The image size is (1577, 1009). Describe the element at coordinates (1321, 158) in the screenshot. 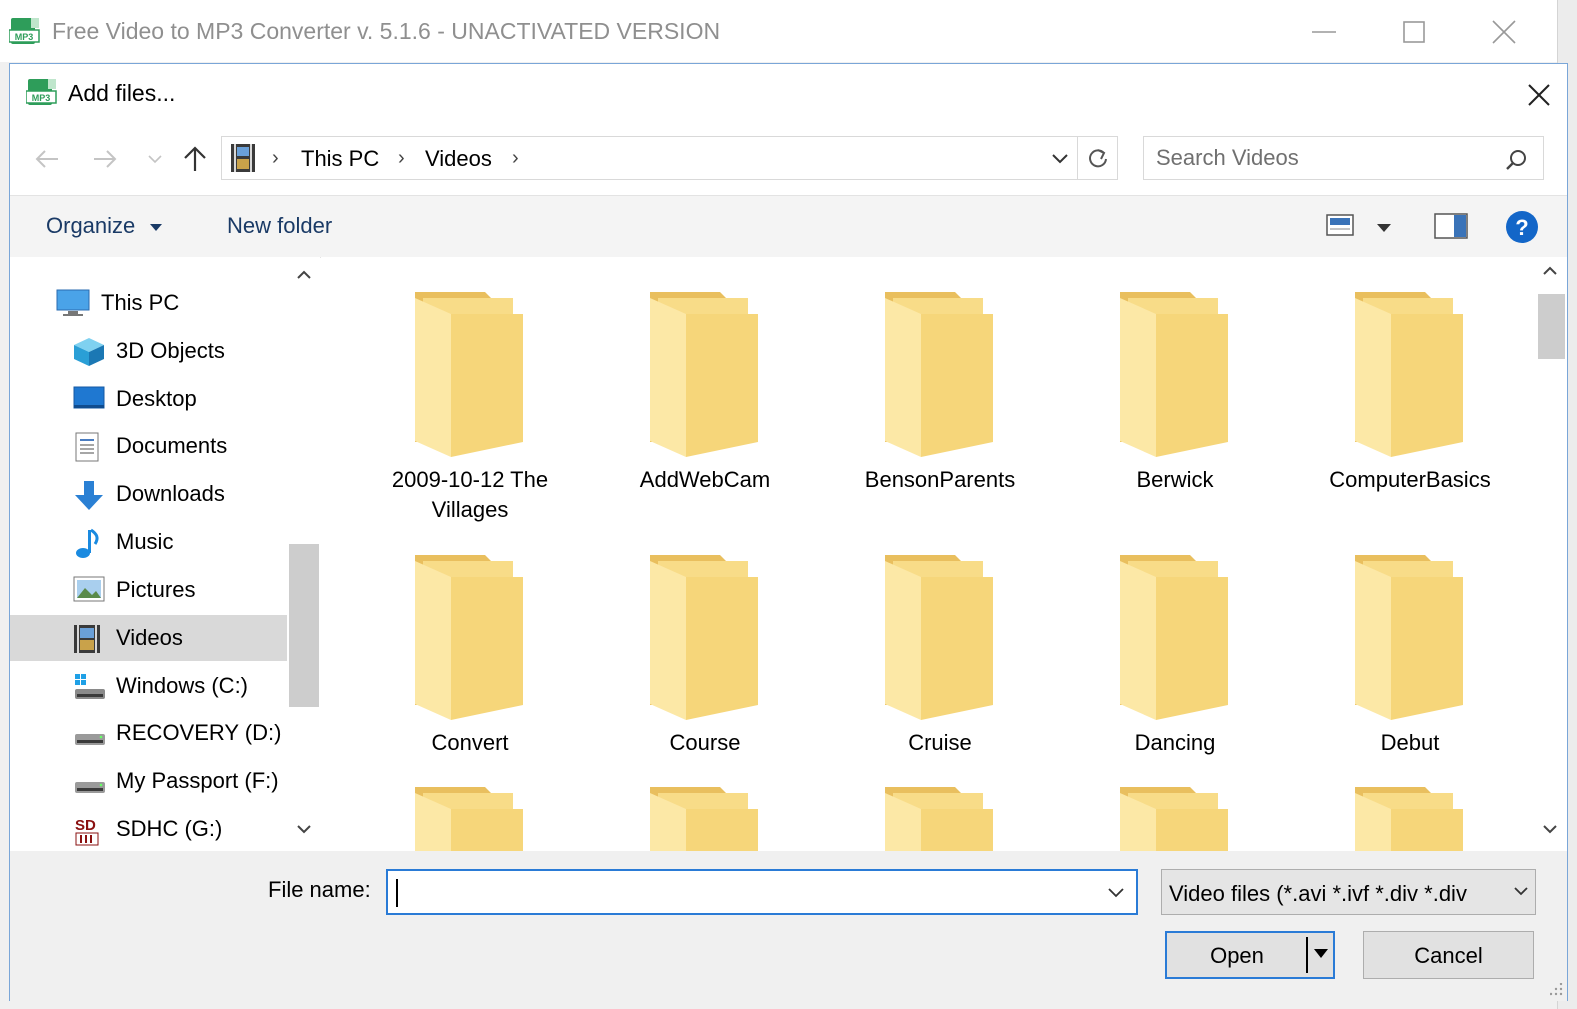

I see `search-input` at that location.